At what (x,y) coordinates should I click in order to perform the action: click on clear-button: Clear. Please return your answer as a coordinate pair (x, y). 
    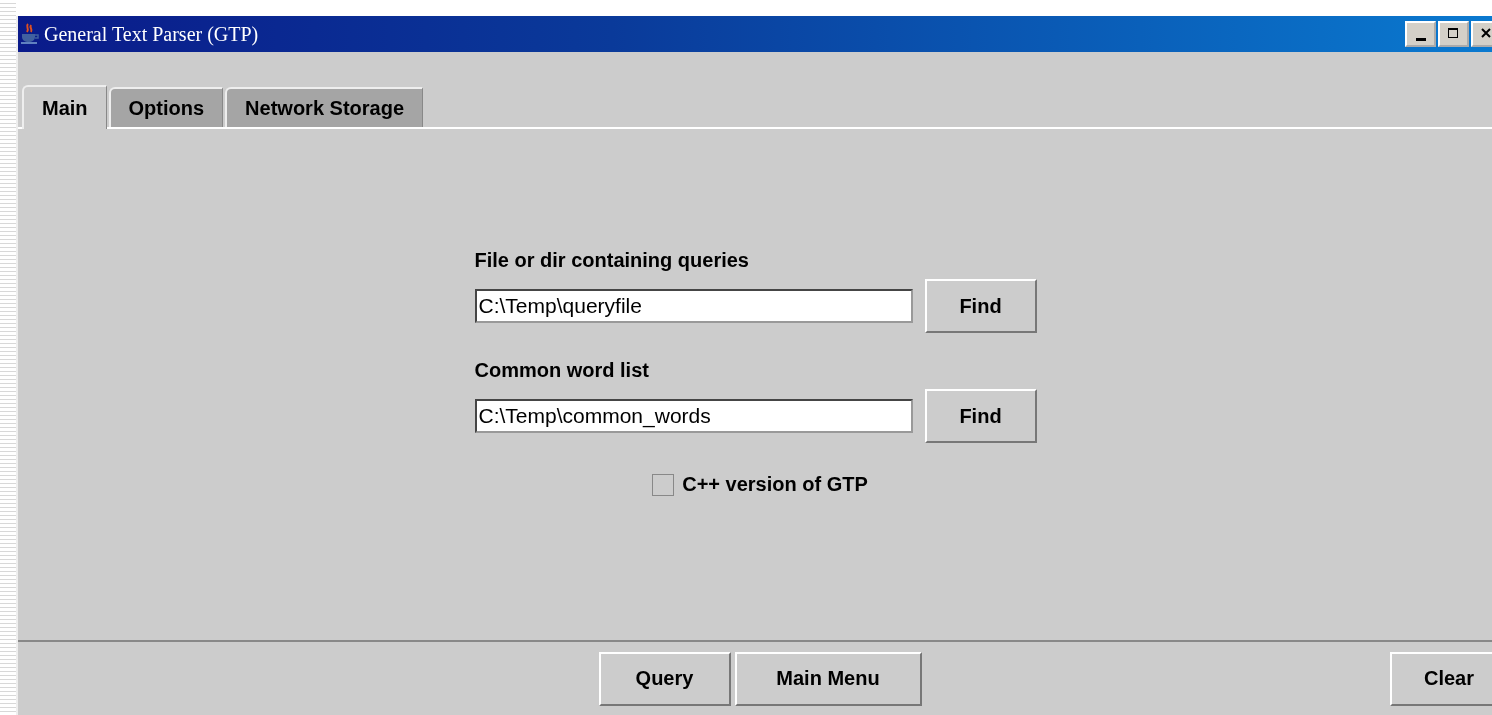
    Looking at the image, I should click on (1441, 678).